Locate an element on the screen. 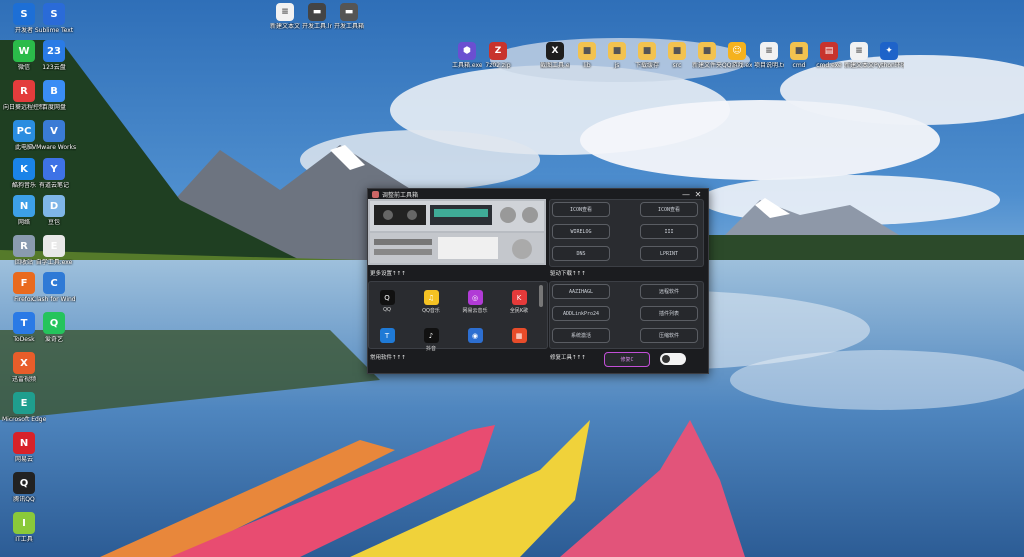 The width and height of the screenshot is (1024, 557). tool-button: 系统激活 is located at coordinates (581, 335).